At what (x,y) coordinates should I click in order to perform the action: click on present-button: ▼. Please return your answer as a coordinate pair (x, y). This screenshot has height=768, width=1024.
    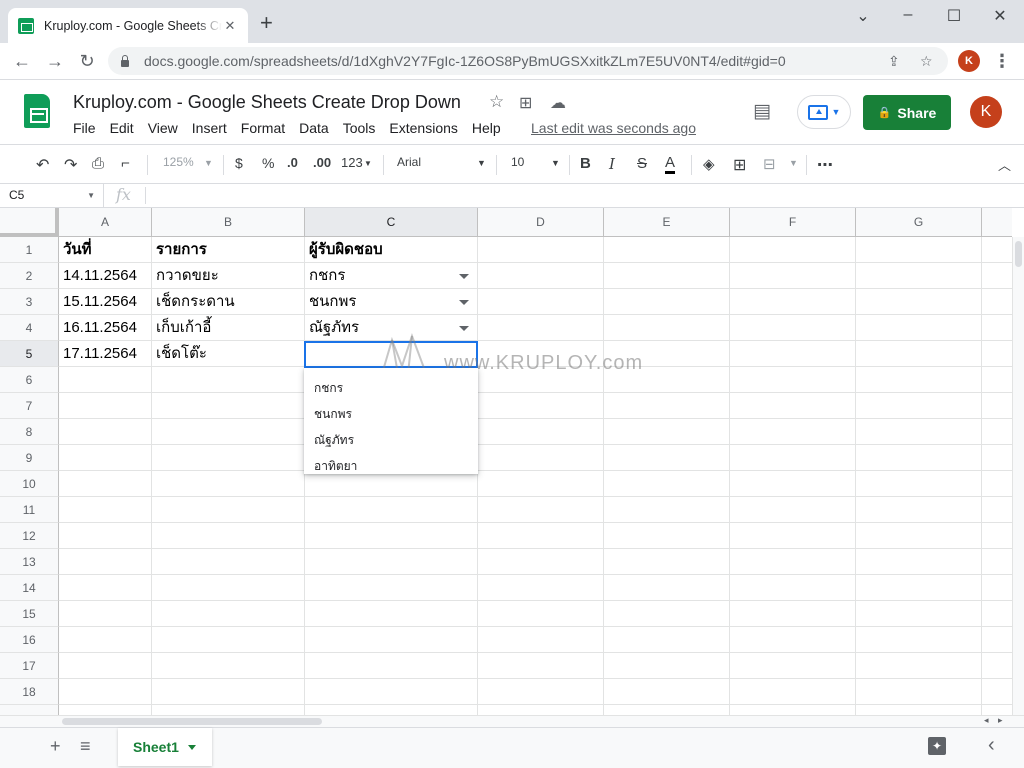
    Looking at the image, I should click on (824, 112).